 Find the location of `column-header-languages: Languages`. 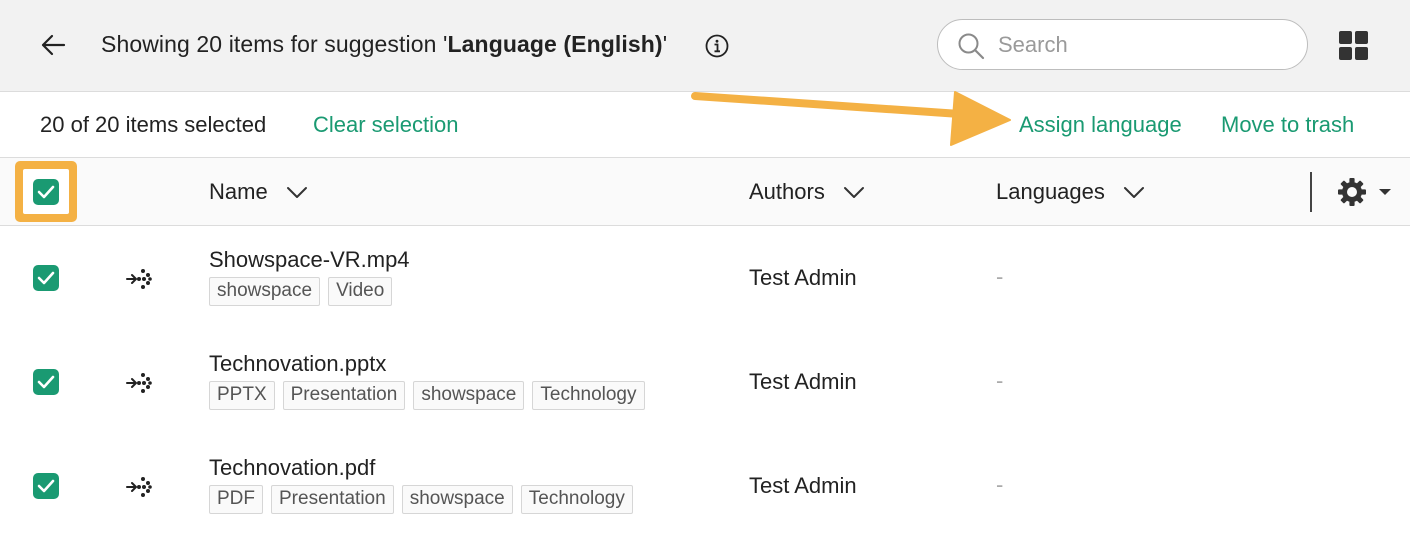

column-header-languages: Languages is located at coordinates (1070, 192).